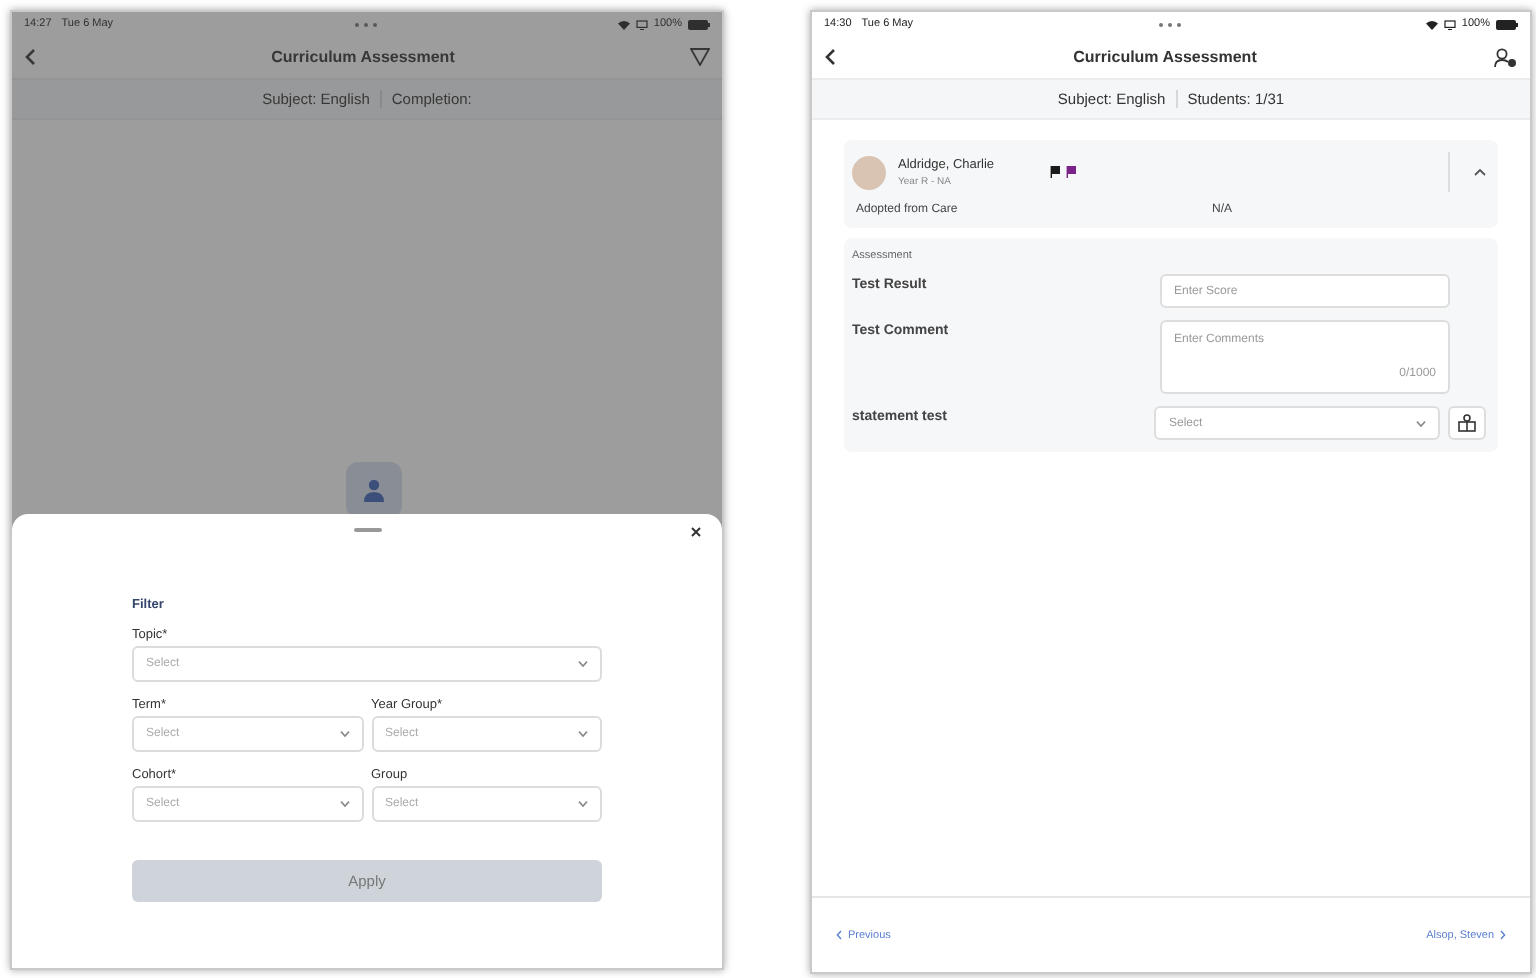  I want to click on back-button, so click(830, 57).